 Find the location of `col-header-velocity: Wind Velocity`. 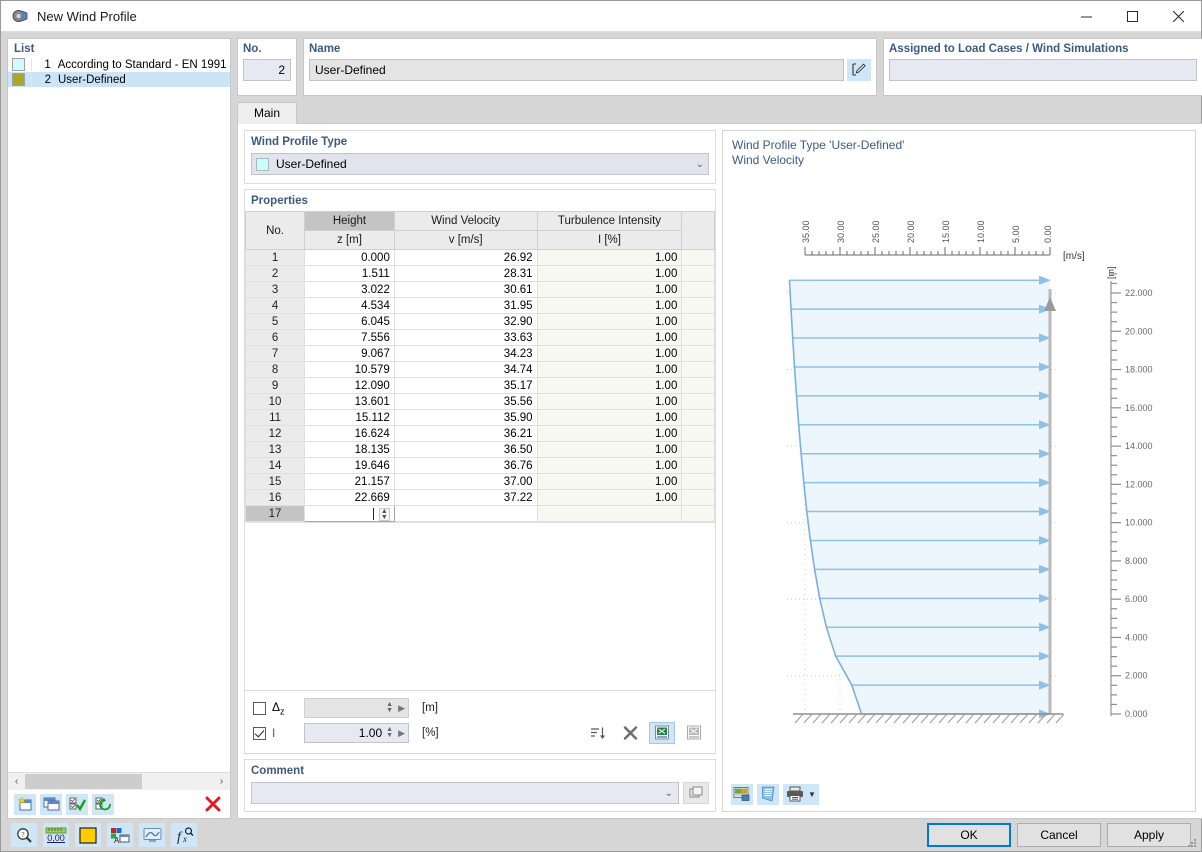

col-header-velocity: Wind Velocity is located at coordinates (465, 221).